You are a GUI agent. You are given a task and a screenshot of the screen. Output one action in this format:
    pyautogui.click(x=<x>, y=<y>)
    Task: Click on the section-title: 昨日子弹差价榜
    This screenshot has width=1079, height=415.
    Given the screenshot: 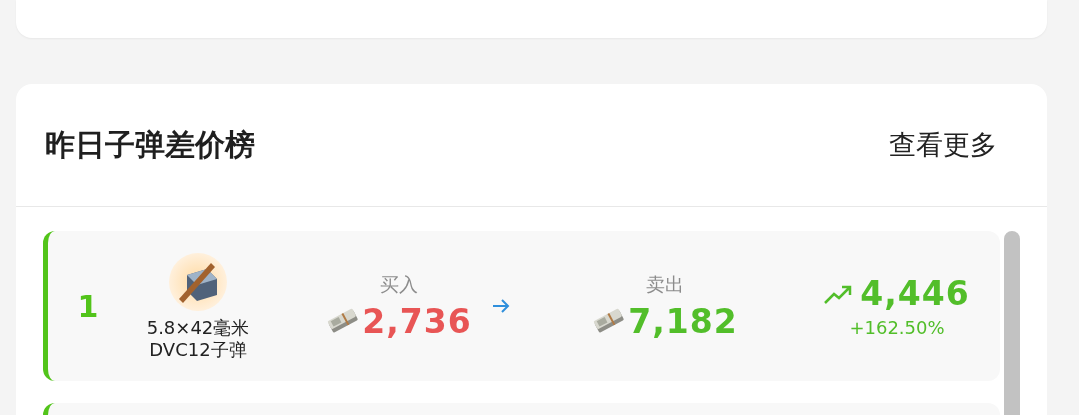 What is the action you would take?
    pyautogui.click(x=150, y=144)
    